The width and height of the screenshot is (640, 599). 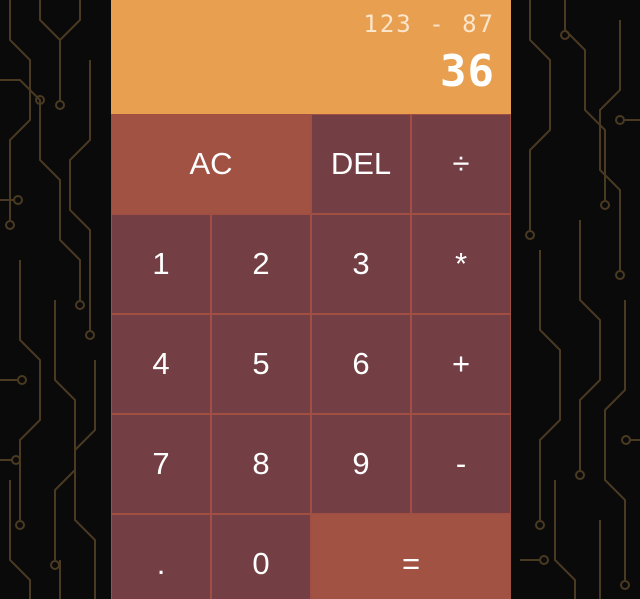 I want to click on multiply-button: *, so click(x=461, y=264).